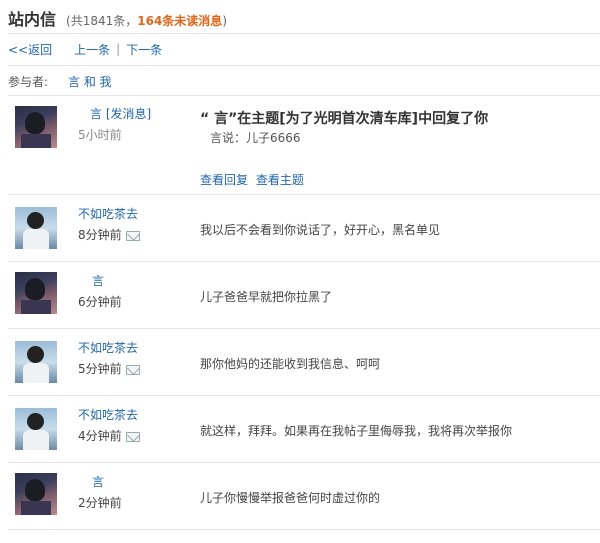  I want to click on message-text: 儿子你慢慢举报爸爸何时虚过你的, so click(290, 498).